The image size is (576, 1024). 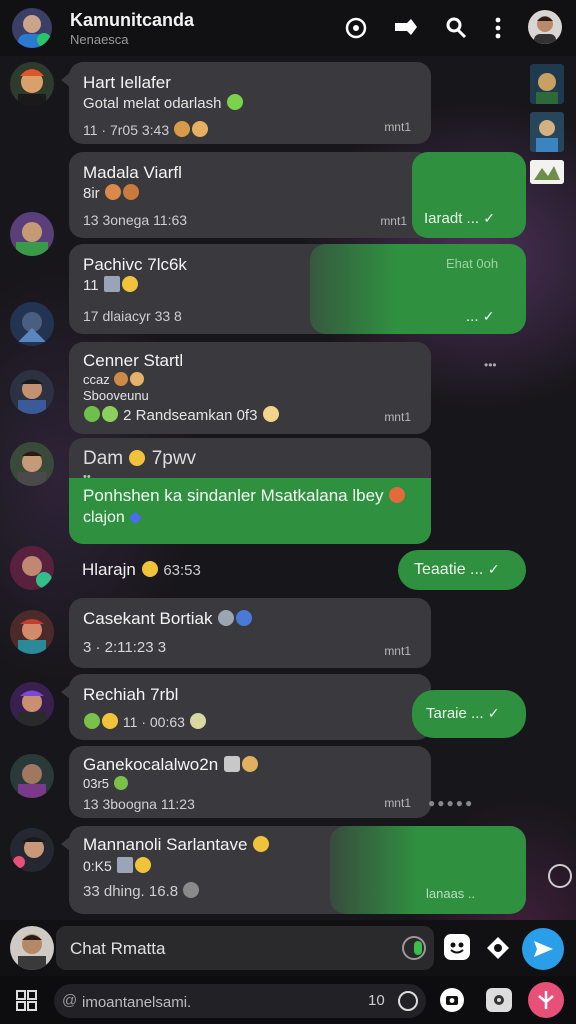 I want to click on sender-name-suffix: 7pwv, so click(x=174, y=458).